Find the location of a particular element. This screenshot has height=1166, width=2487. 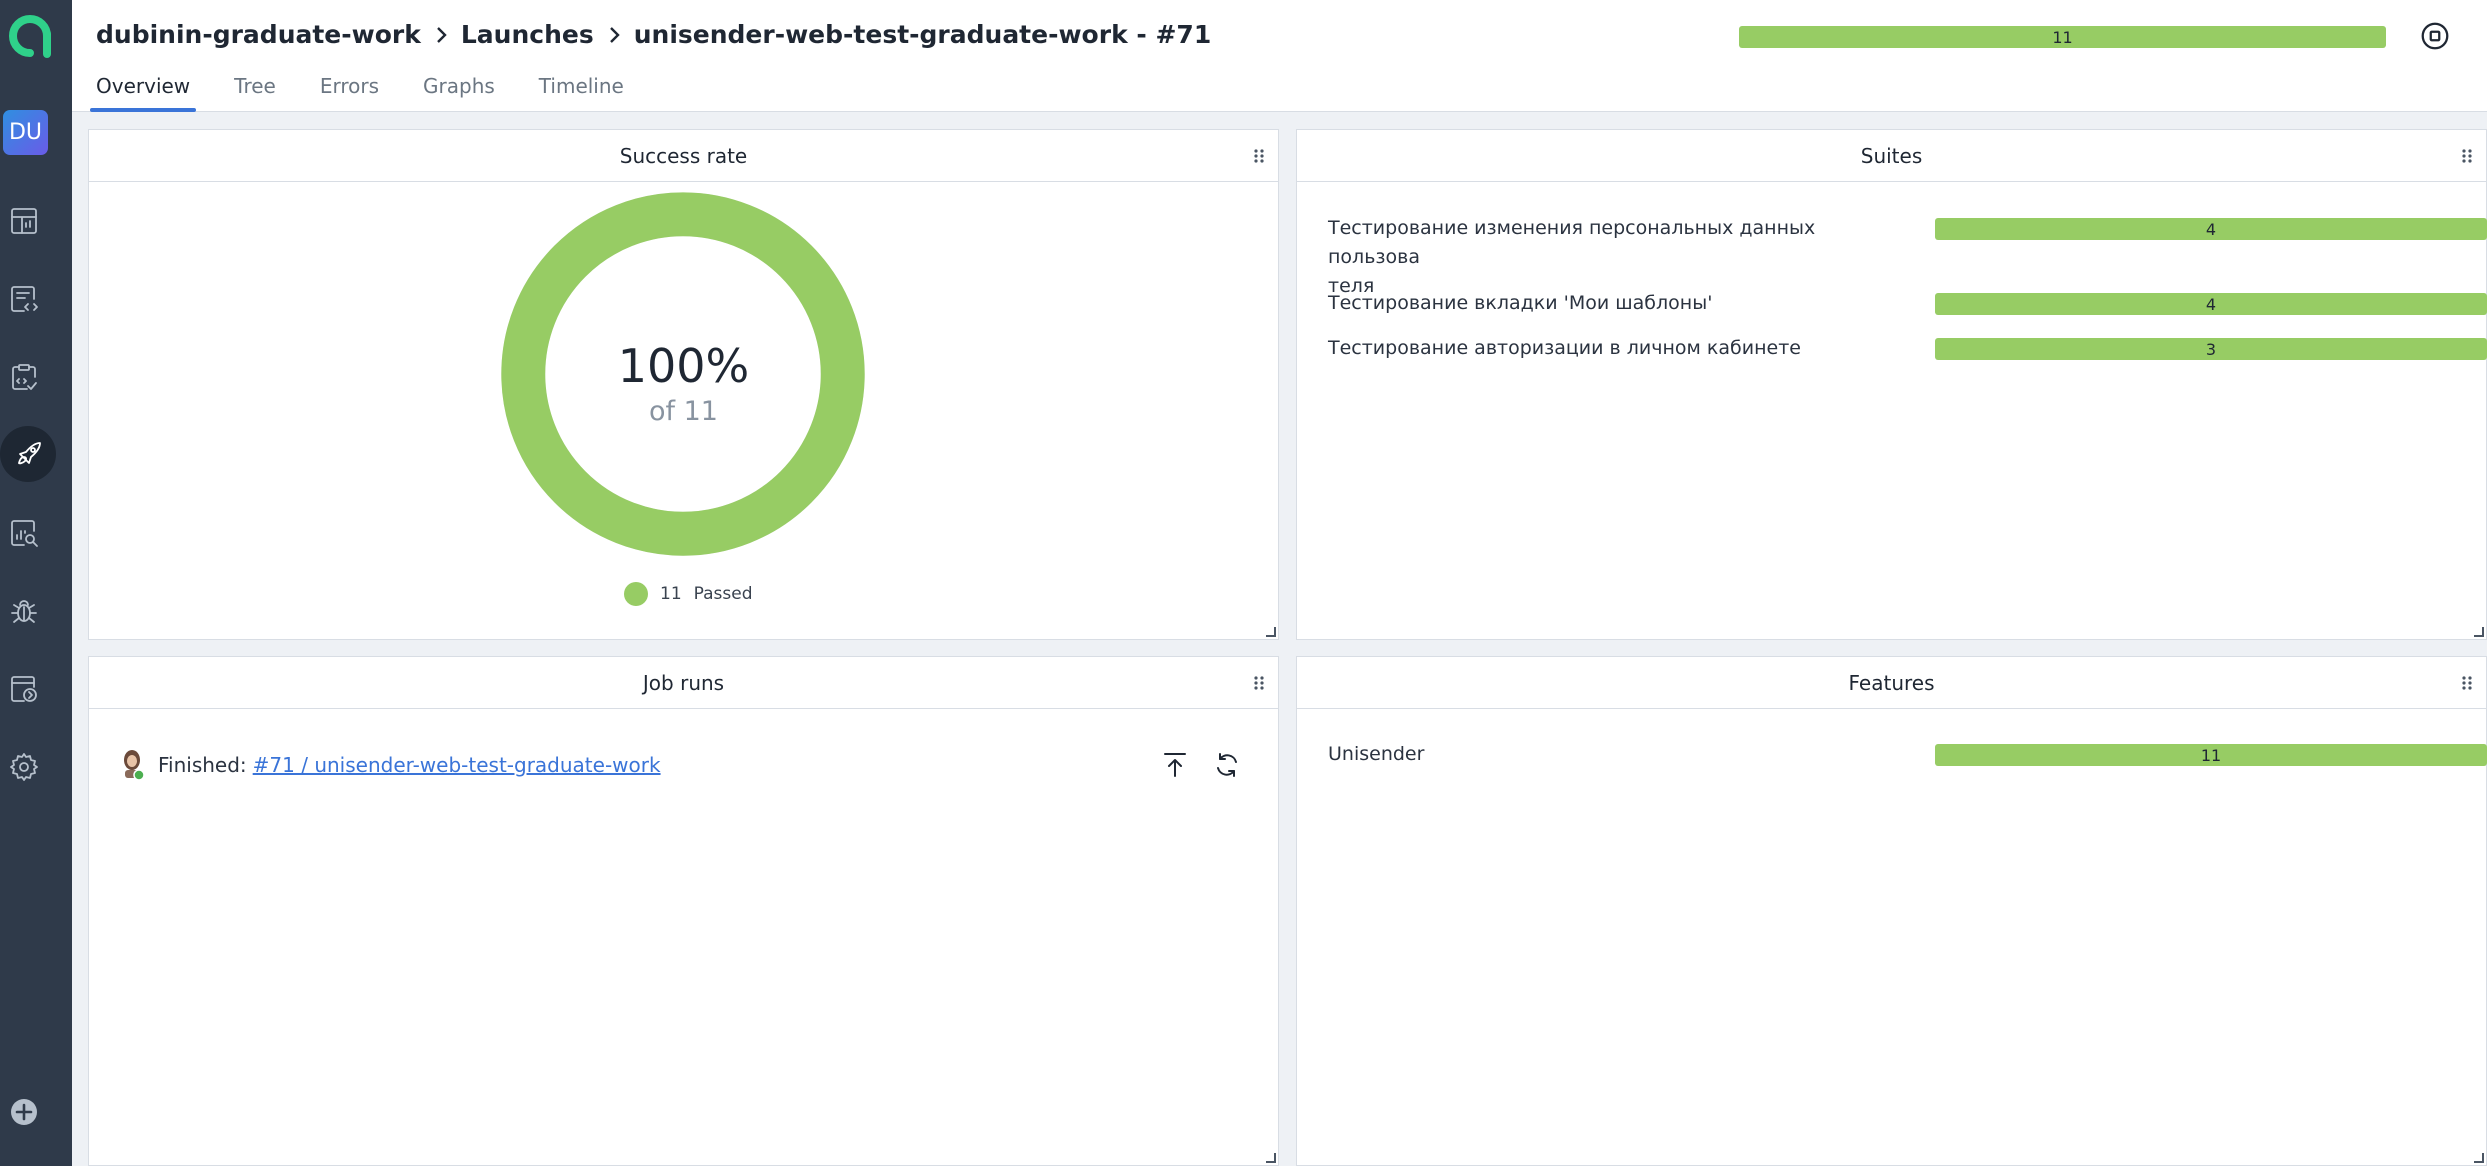

feature-label: Unisender is located at coordinates (1376, 754).